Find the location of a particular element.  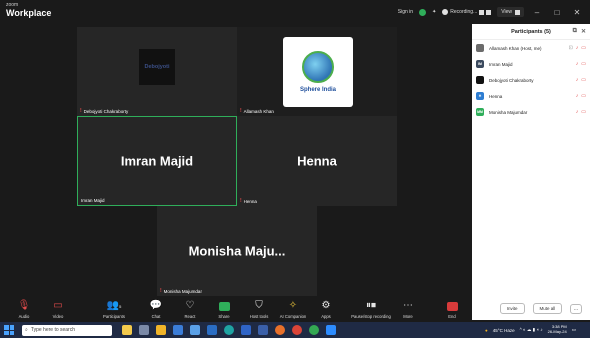

avatar: MM is located at coordinates (480, 112).